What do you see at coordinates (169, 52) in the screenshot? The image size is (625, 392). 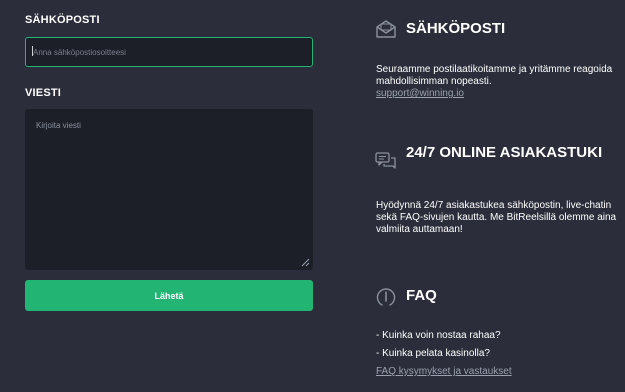 I see `email-input` at bounding box center [169, 52].